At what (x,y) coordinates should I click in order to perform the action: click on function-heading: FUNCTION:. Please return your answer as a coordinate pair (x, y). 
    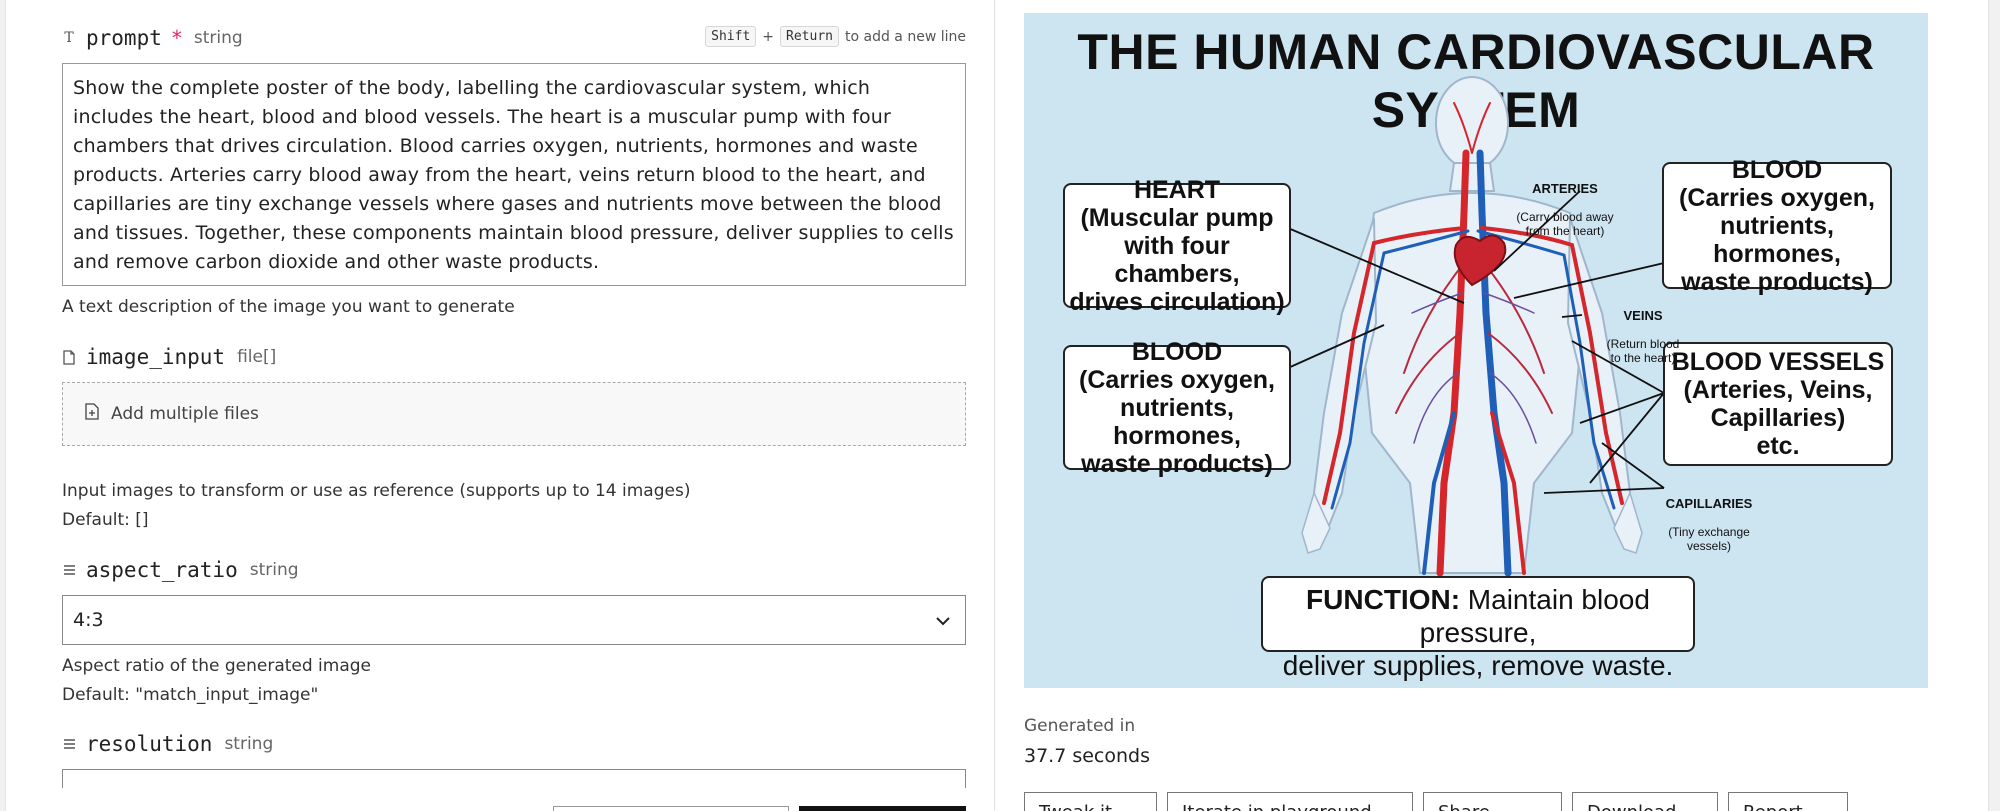
    Looking at the image, I should click on (1383, 599).